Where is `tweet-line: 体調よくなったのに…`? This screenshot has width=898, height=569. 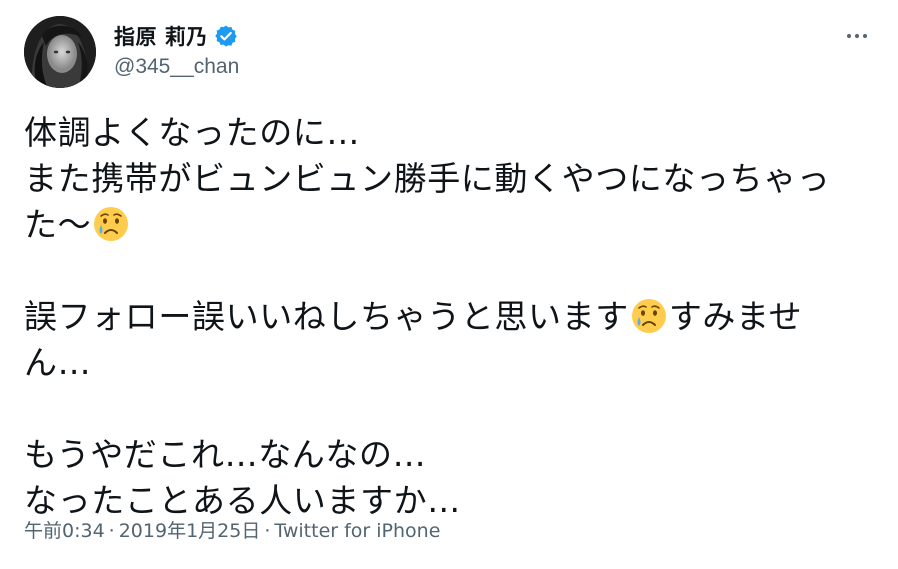 tweet-line: 体調よくなったのに… is located at coordinates (192, 132).